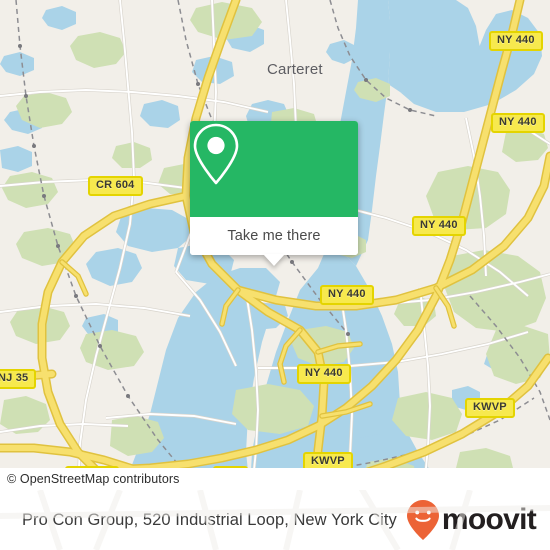 Image resolution: width=550 pixels, height=550 pixels. Describe the element at coordinates (216, 154) in the screenshot. I see `location-pin-icon` at that location.